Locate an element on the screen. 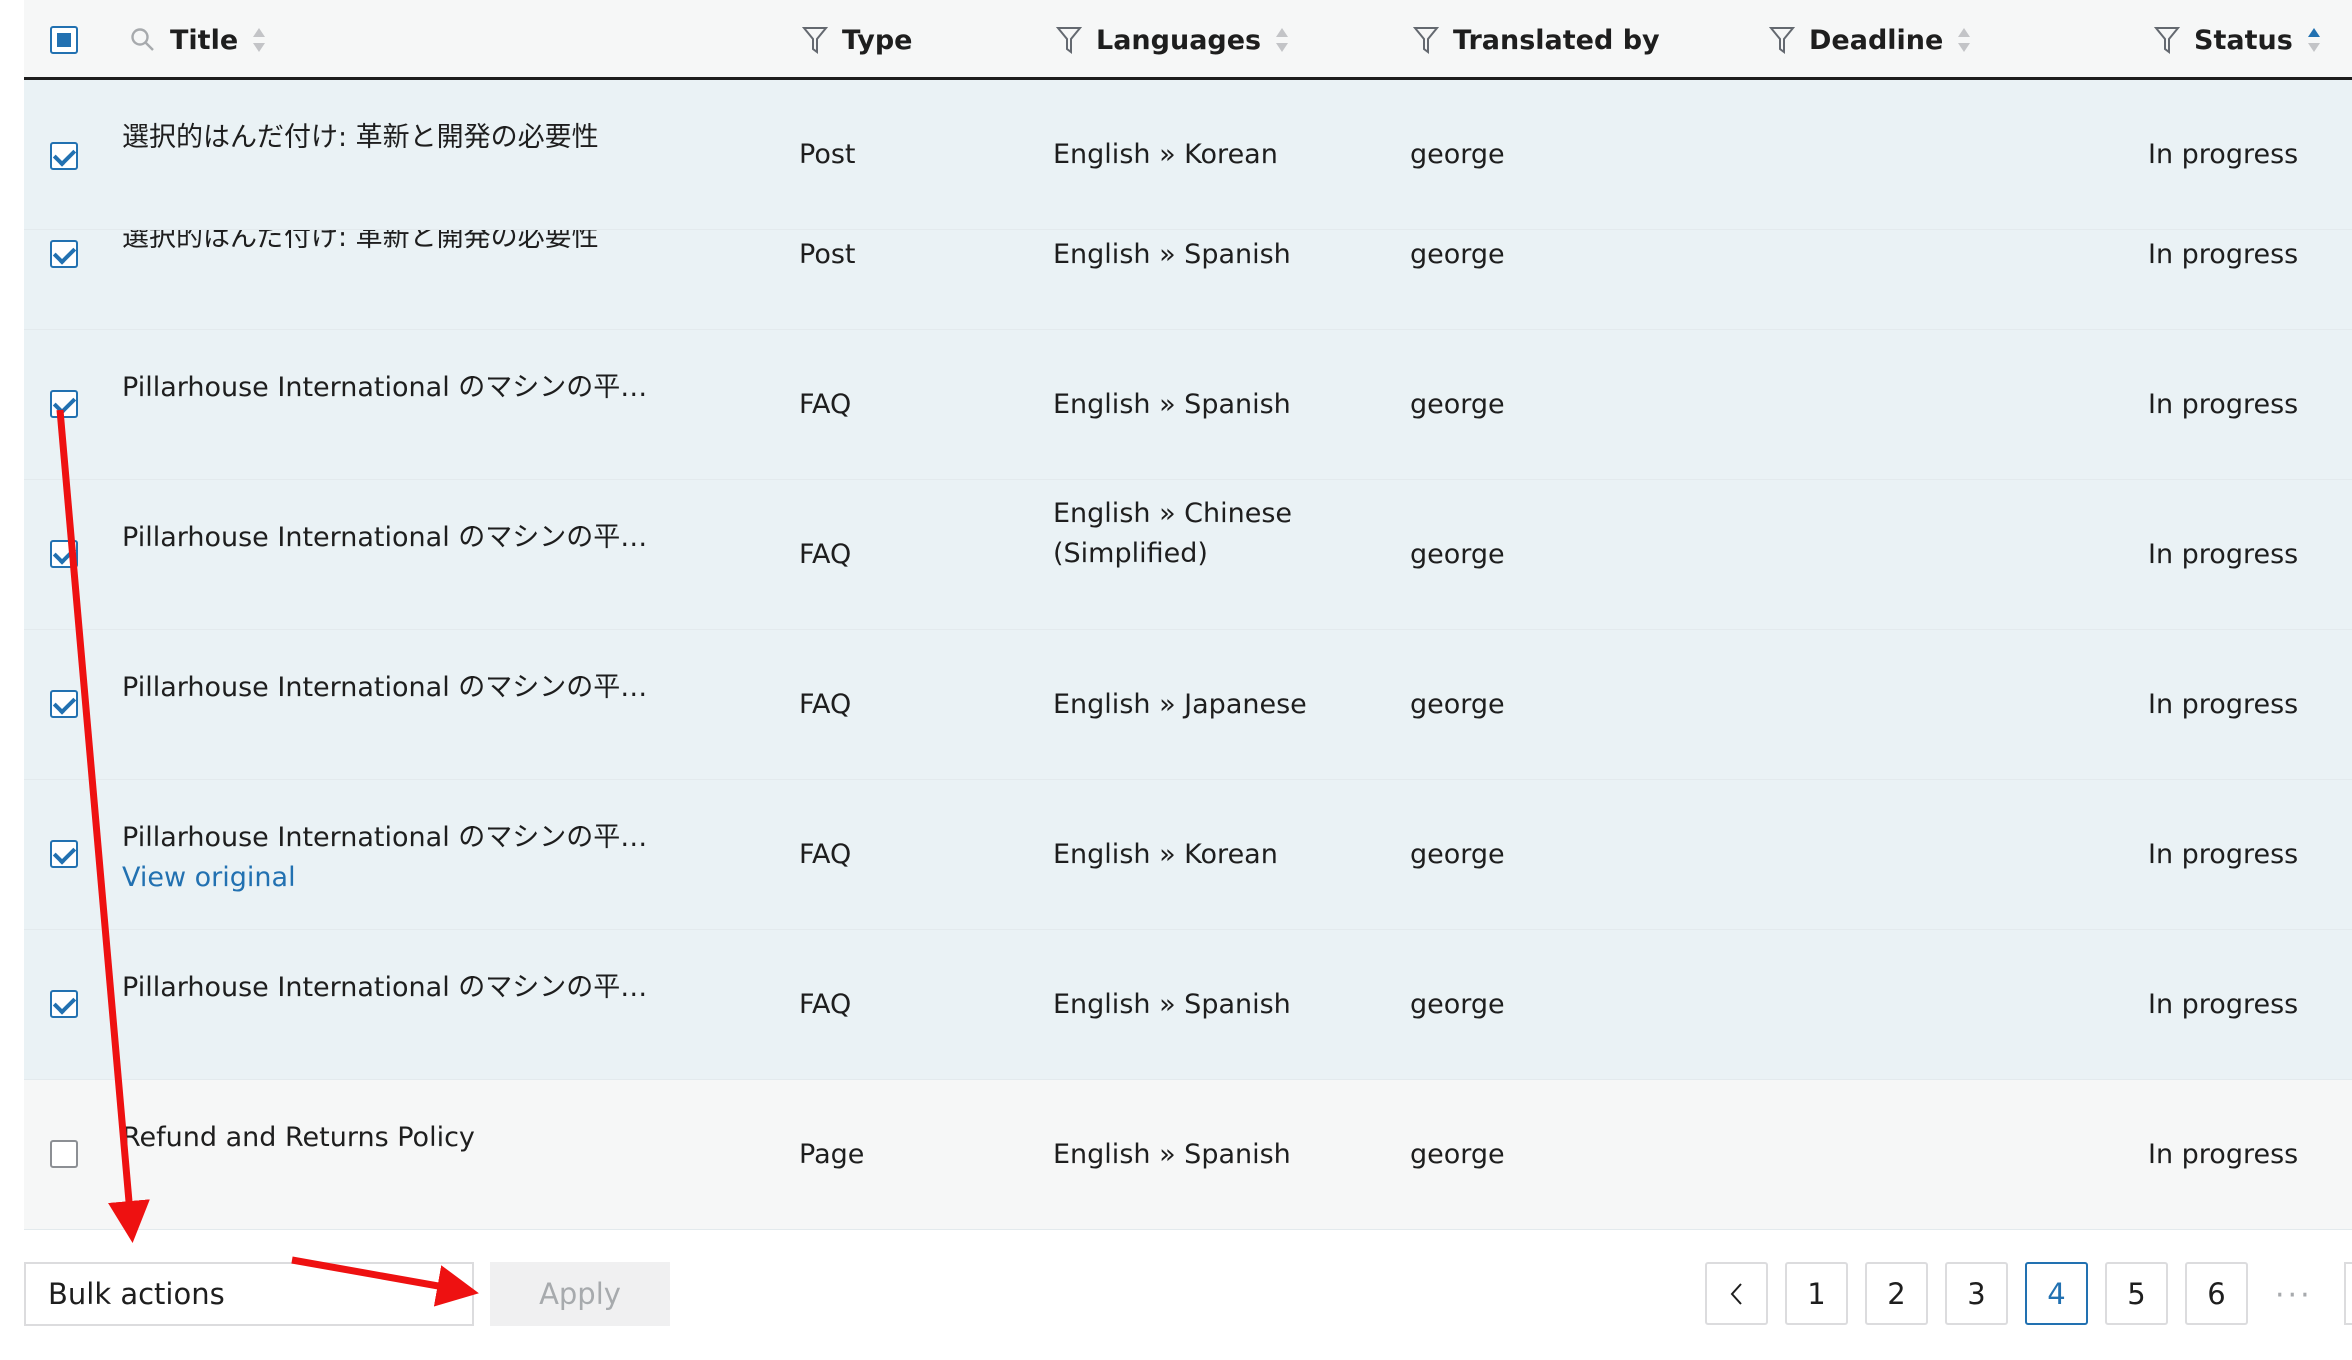 The height and width of the screenshot is (1360, 2352). header-deadline-label: Deadline is located at coordinates (1876, 40).